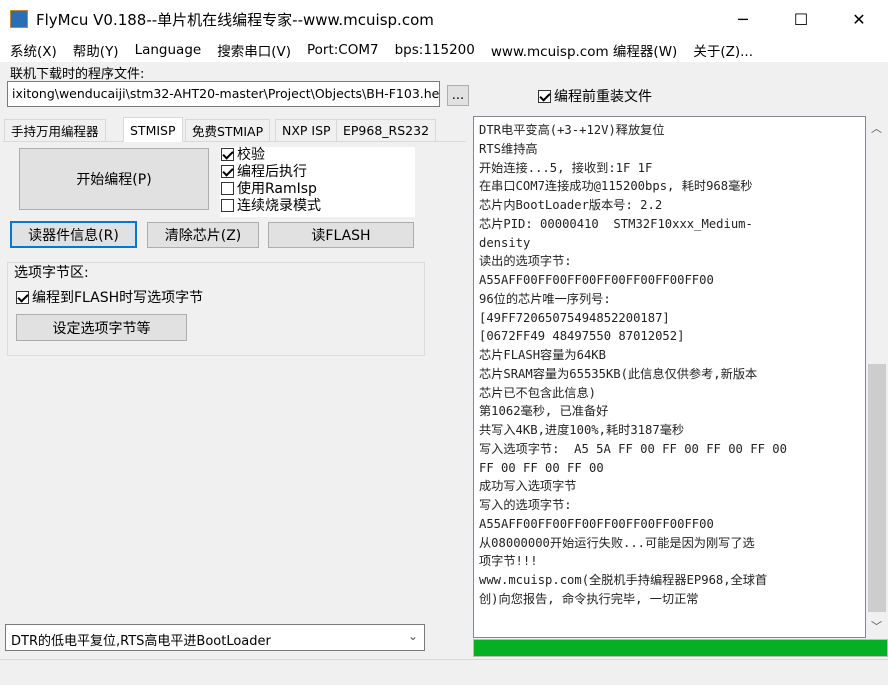 The height and width of the screenshot is (685, 888). Describe the element at coordinates (571, 205) in the screenshot. I see `log-line: 芯片内BootLoader版本号: 2.2` at that location.